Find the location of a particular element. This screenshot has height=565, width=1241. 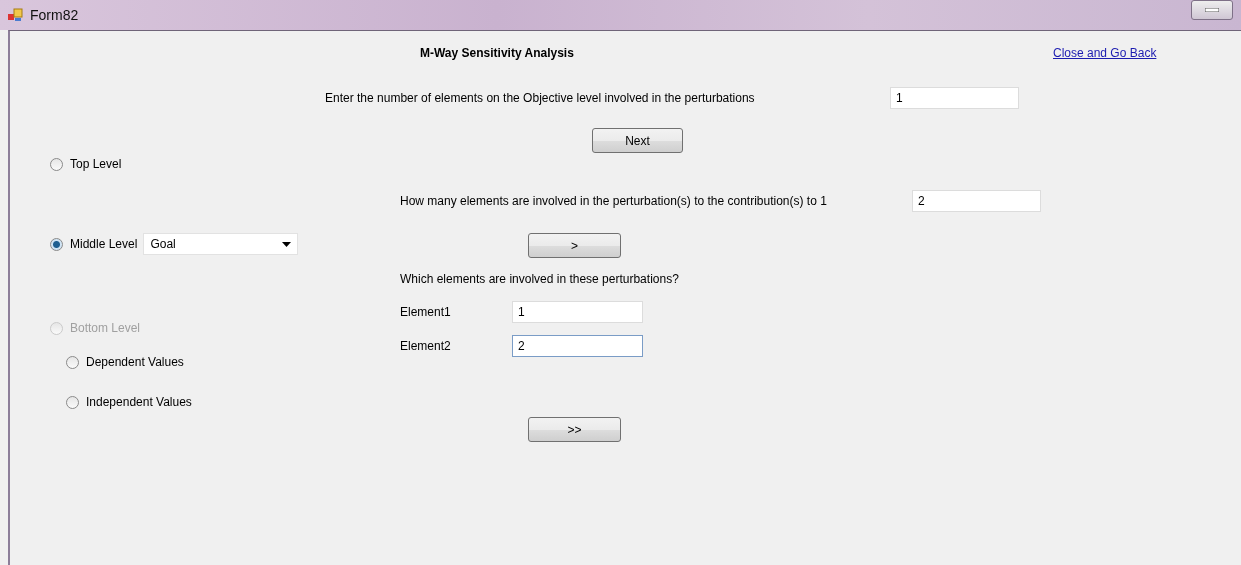

finish-button: >> is located at coordinates (574, 429).